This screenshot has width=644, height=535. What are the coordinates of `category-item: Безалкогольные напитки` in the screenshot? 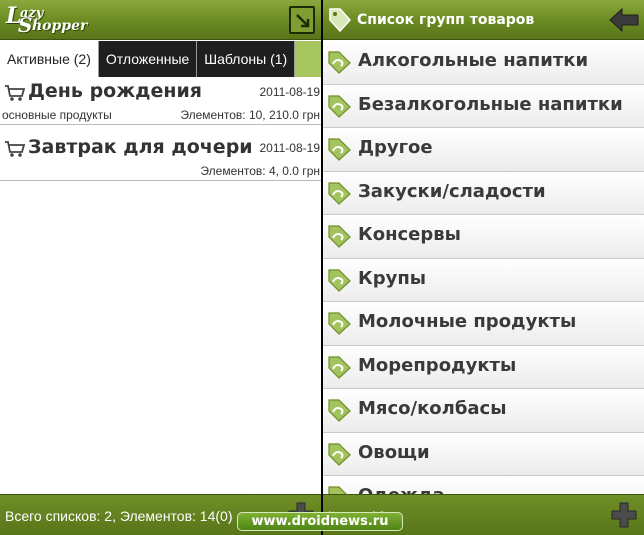 It's located at (483, 106).